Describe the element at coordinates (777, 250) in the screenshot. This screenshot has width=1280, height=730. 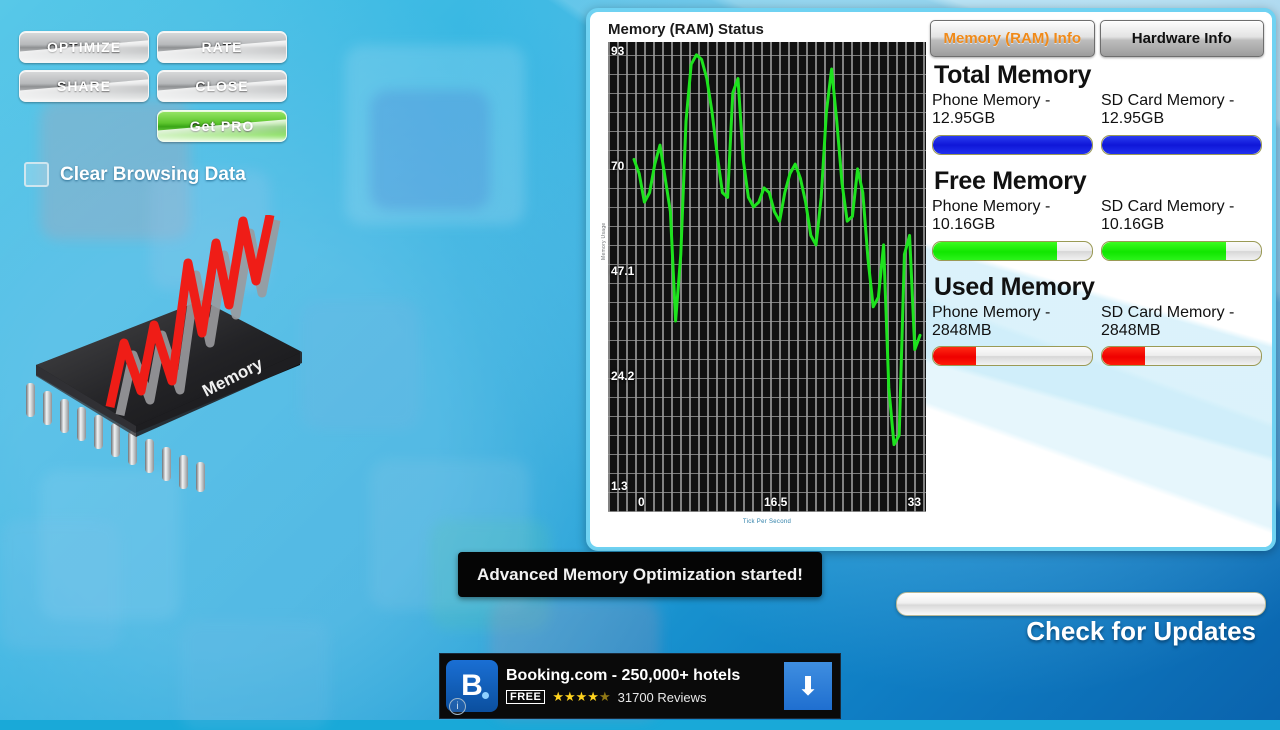
I see `chart-series-line` at that location.